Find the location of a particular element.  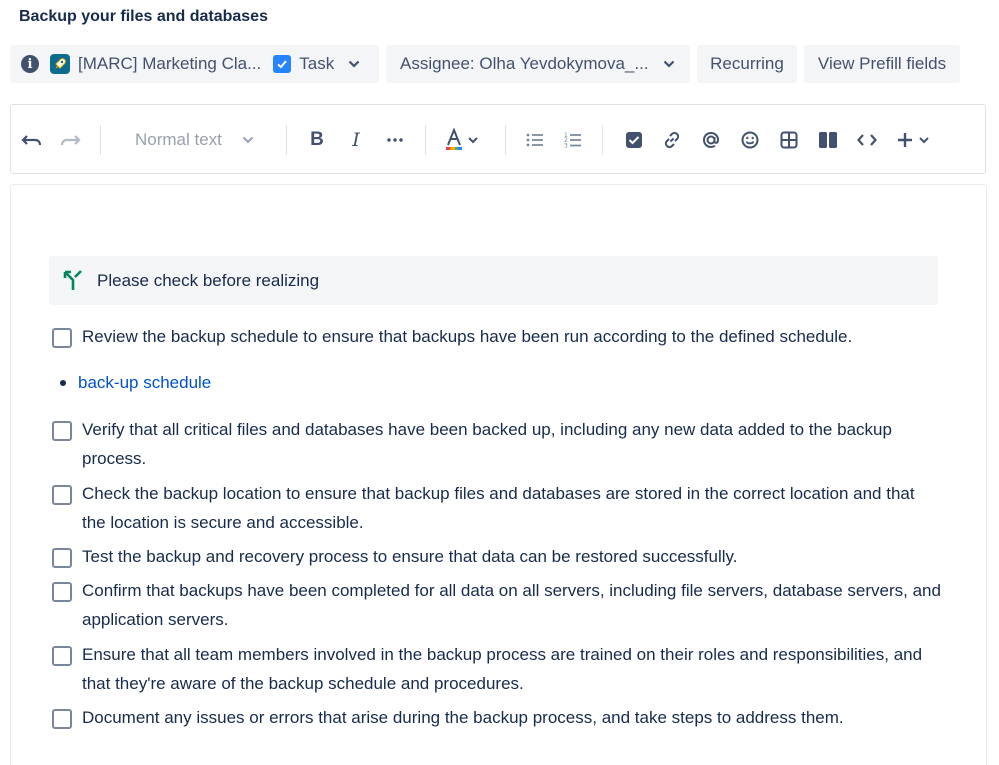

italic-icon: I is located at coordinates (356, 140).